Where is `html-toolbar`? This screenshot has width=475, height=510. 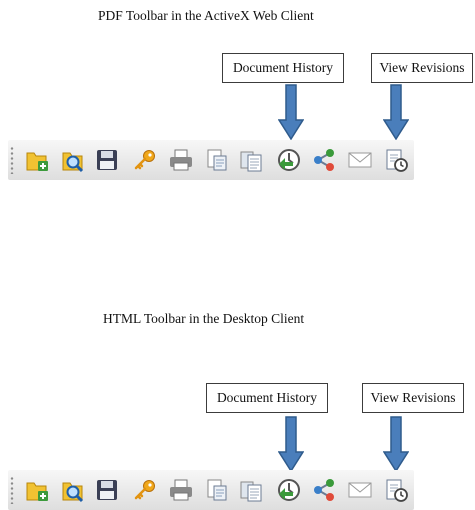 html-toolbar is located at coordinates (211, 490).